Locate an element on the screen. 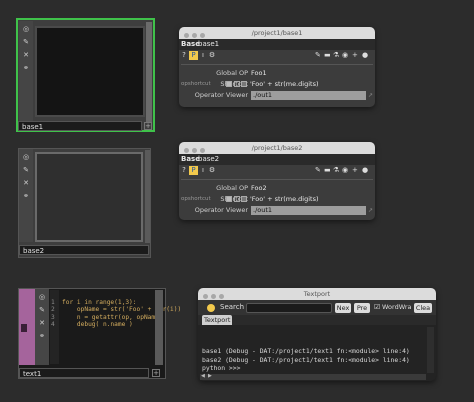 This screenshot has height=402, width=474. code-line: debug( n.name ) is located at coordinates (97, 324).